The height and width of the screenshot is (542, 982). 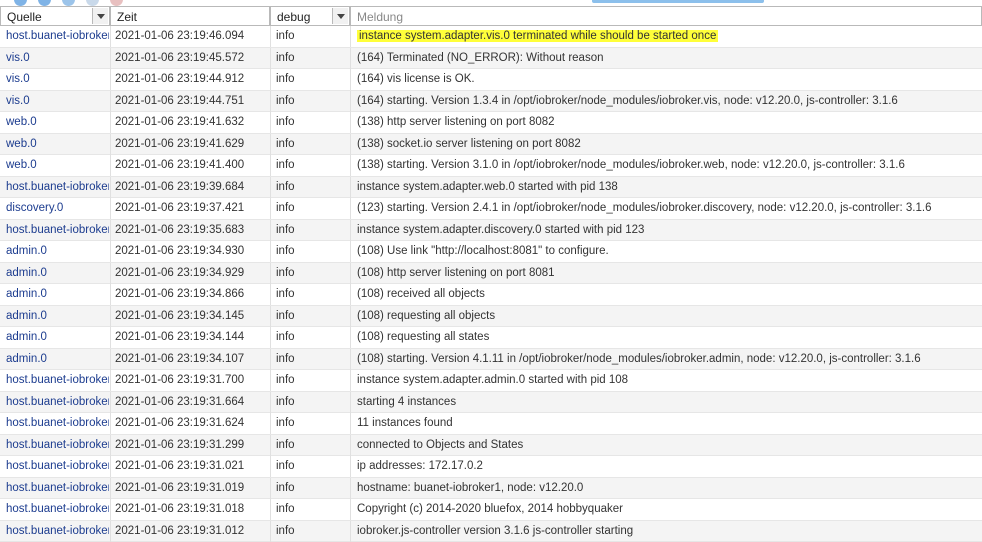 I want to click on log-time: 2021-01-06 23:19:37.421, so click(x=190, y=208).